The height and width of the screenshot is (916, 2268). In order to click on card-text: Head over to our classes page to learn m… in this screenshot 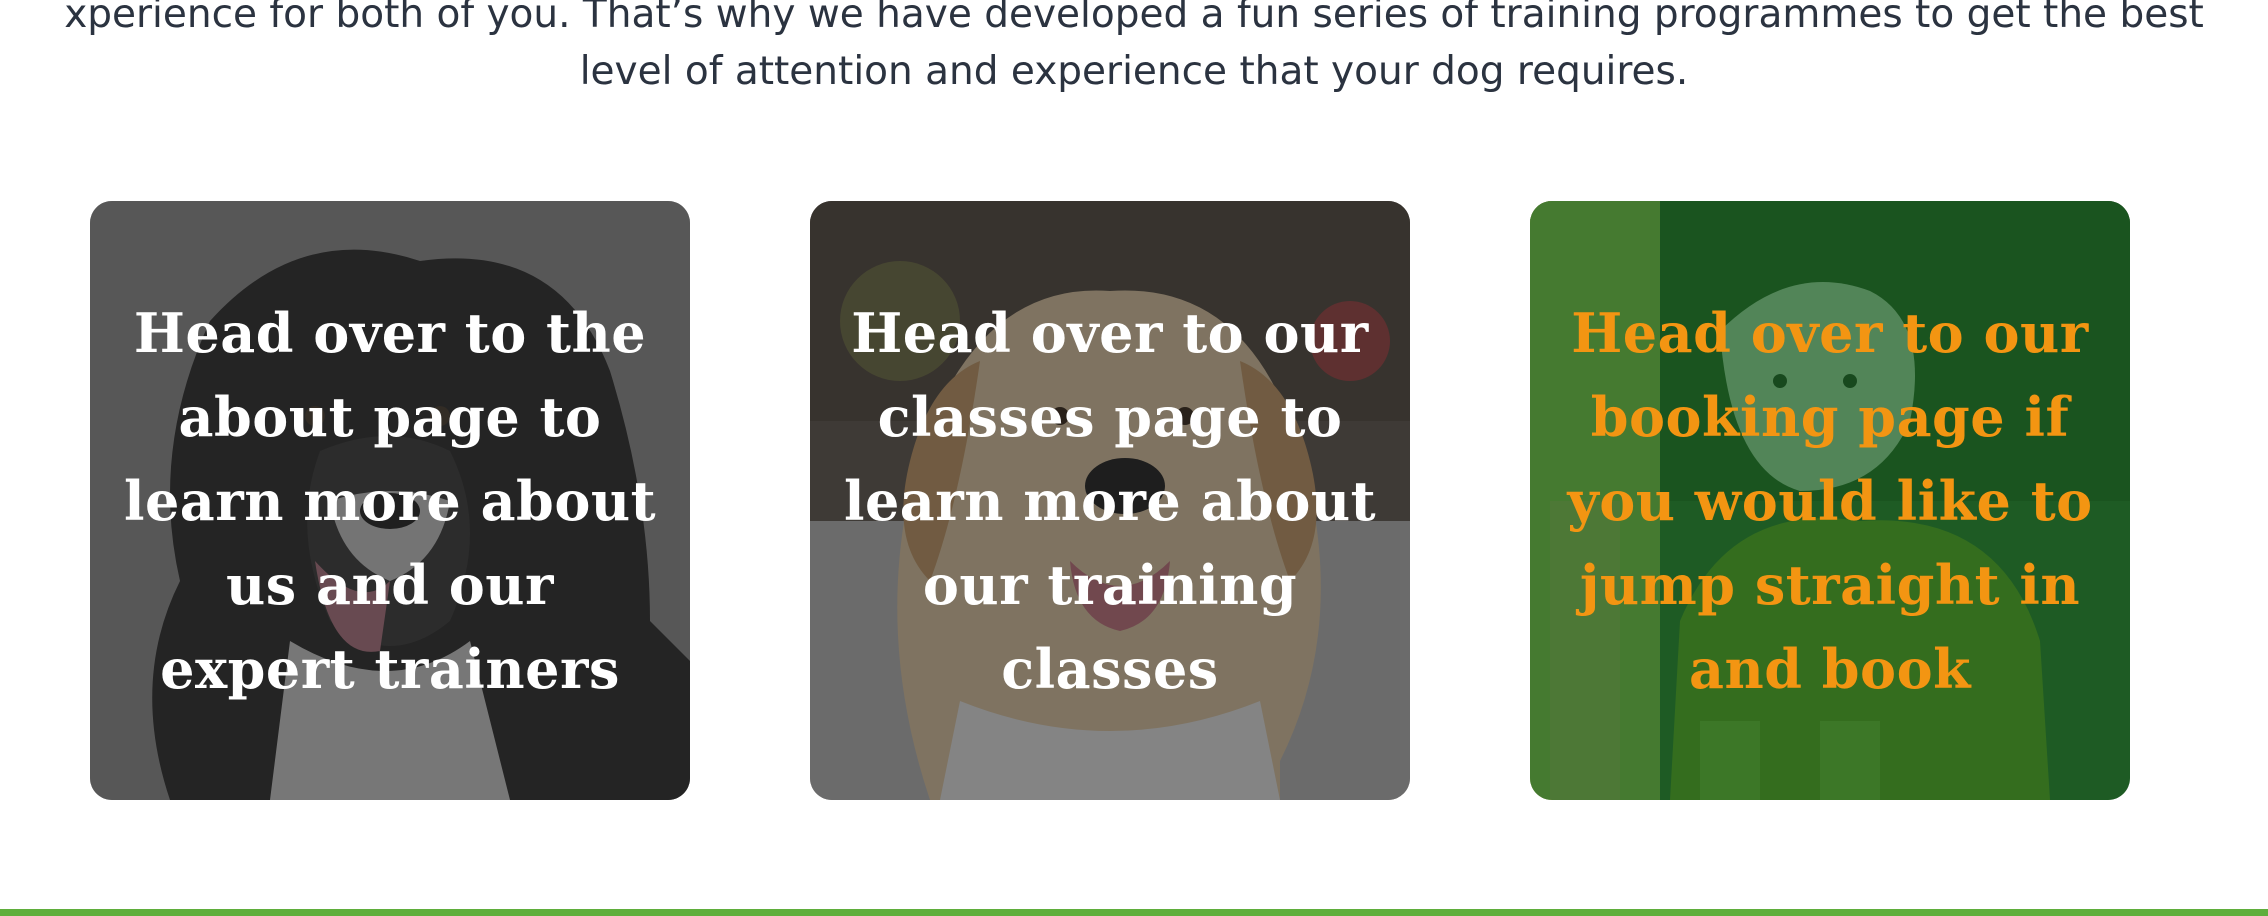, I will do `click(1110, 500)`.